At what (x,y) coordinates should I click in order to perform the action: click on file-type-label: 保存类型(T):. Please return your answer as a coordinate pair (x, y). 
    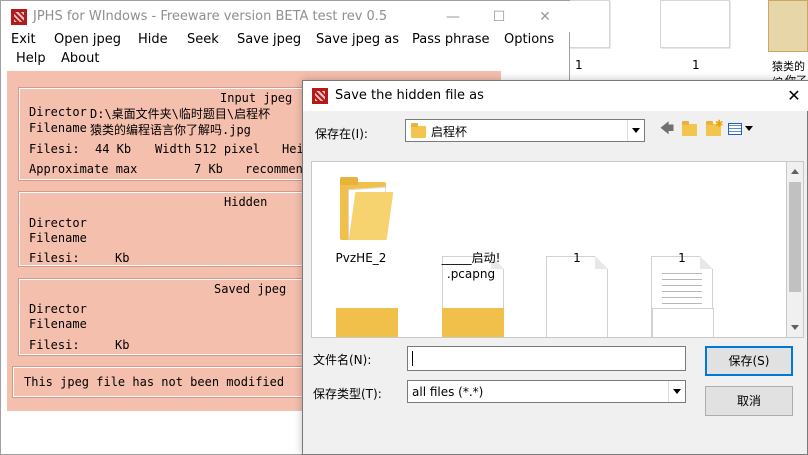
    Looking at the image, I should click on (347, 394).